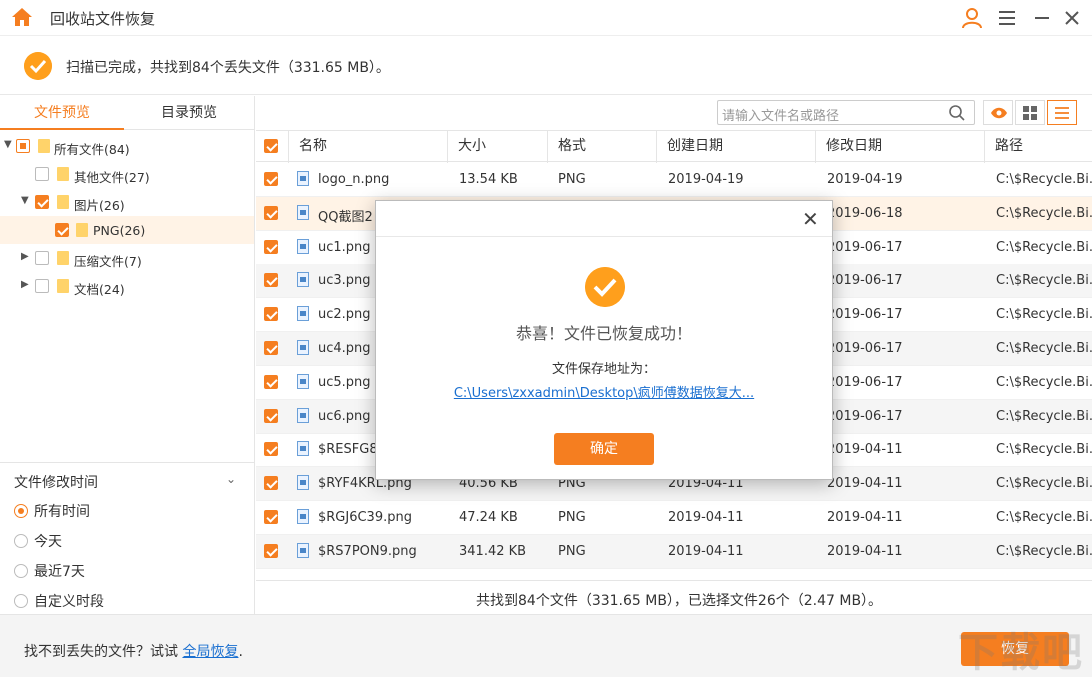 Image resolution: width=1092 pixels, height=678 pixels. Describe the element at coordinates (1007, 18) in the screenshot. I see `menu-icon` at that location.